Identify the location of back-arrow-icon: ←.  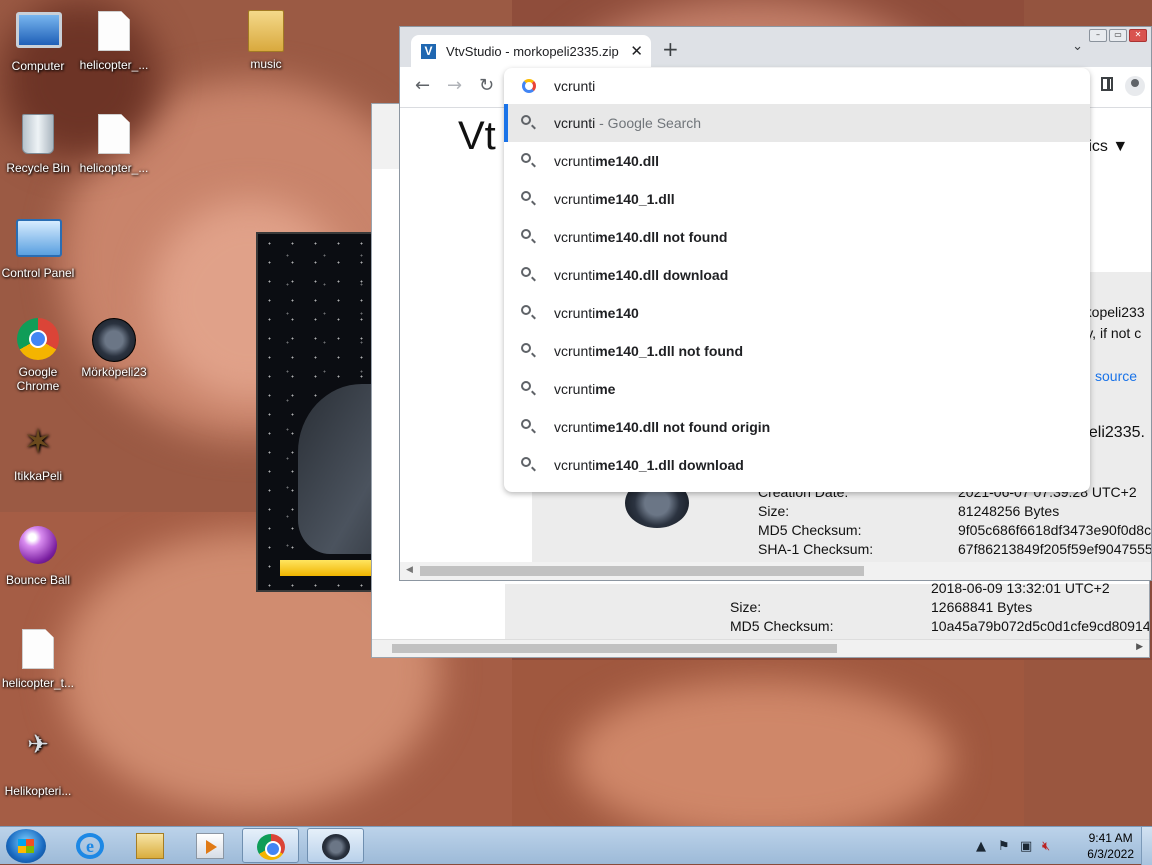
(422, 86).